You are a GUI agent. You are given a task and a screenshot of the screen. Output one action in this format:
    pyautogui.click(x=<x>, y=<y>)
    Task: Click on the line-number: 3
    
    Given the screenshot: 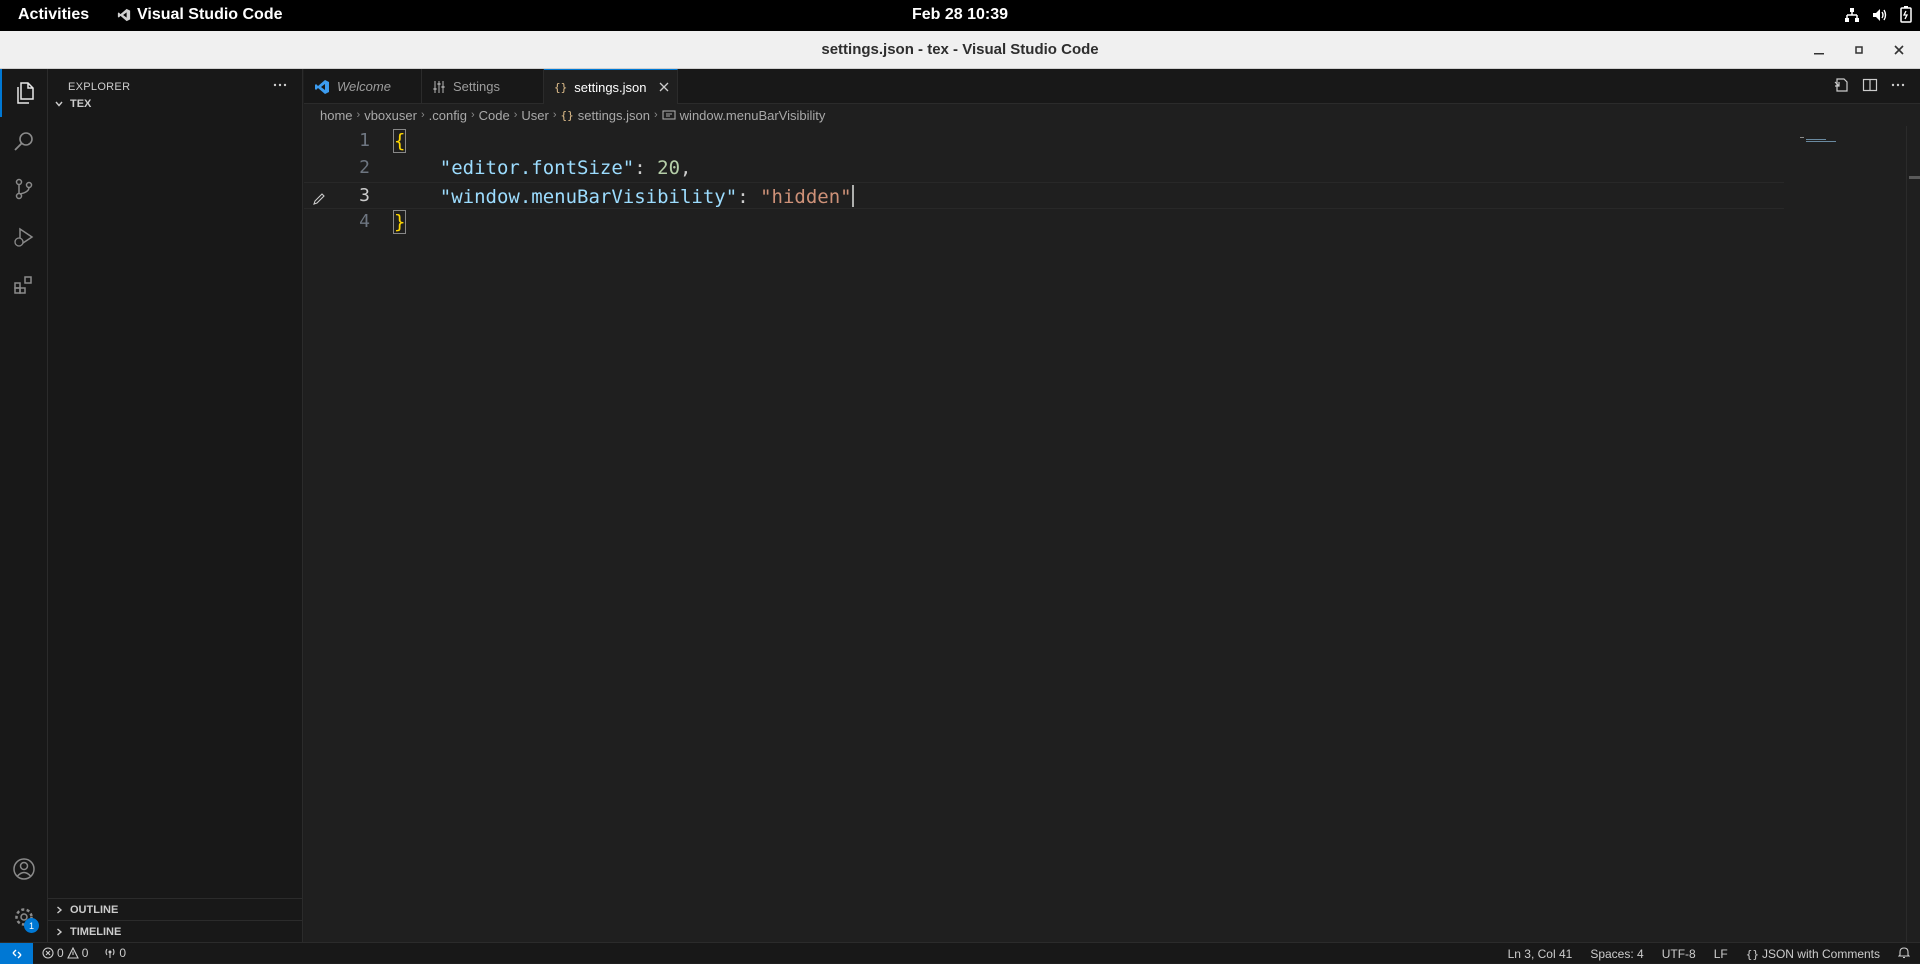 What is the action you would take?
    pyautogui.click(x=364, y=195)
    